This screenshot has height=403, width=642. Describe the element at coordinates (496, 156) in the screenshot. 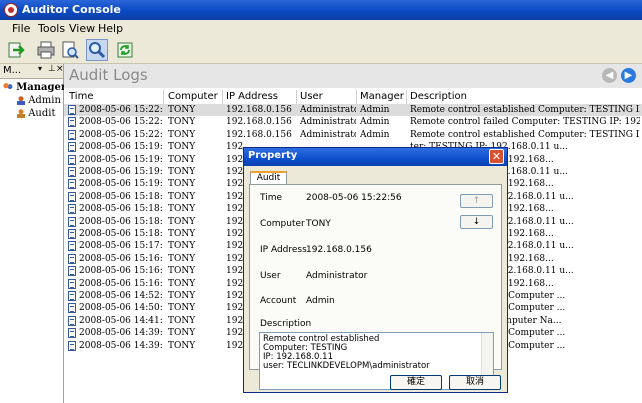

I see `close-icon: ✕` at that location.